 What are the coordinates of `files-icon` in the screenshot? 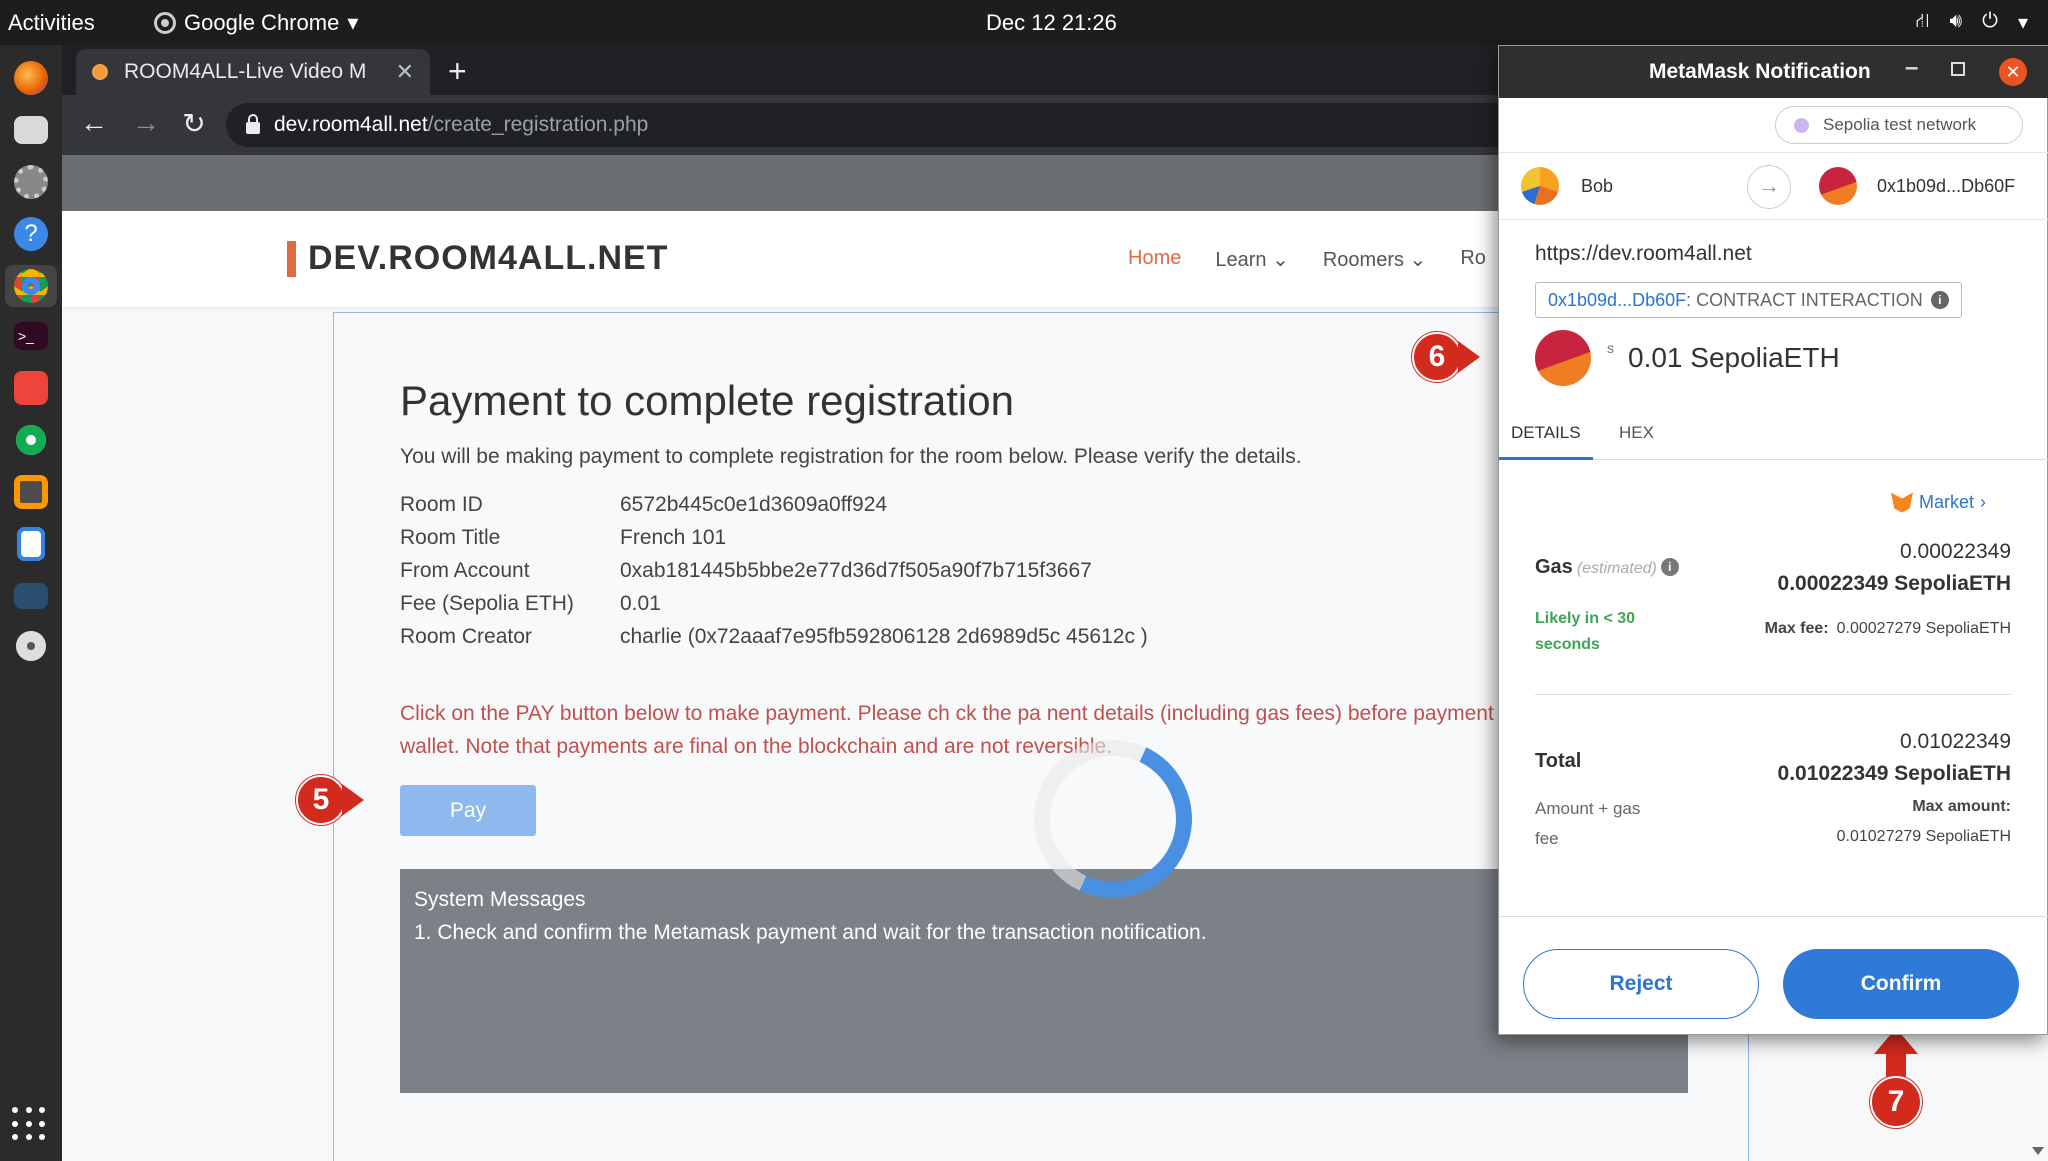 It's located at (31, 130).